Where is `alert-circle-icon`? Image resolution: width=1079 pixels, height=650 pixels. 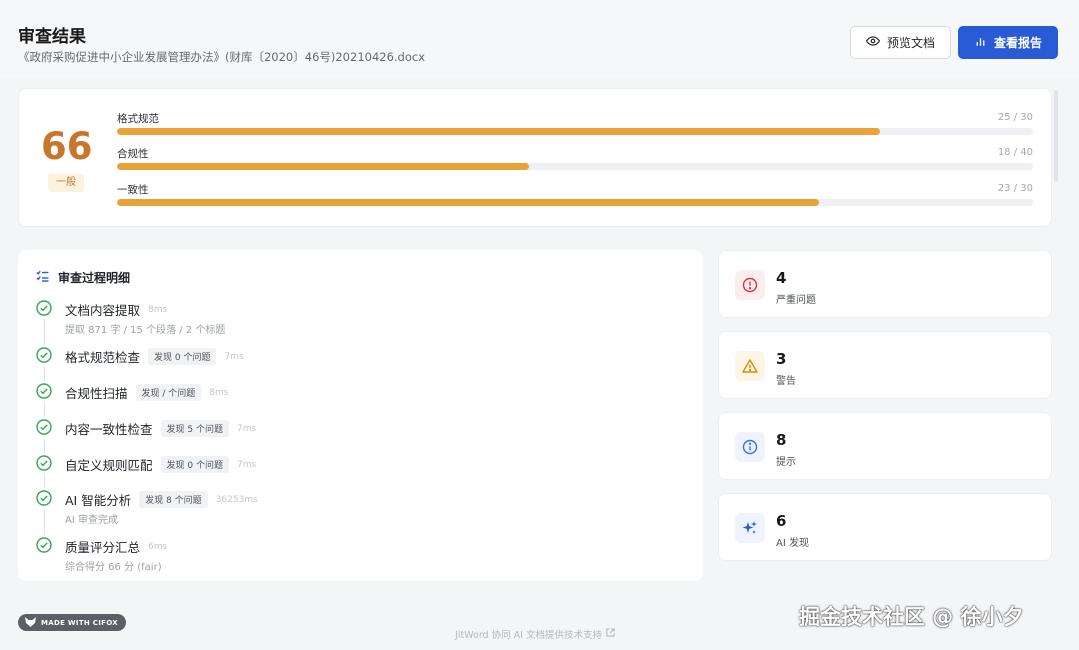
alert-circle-icon is located at coordinates (750, 285).